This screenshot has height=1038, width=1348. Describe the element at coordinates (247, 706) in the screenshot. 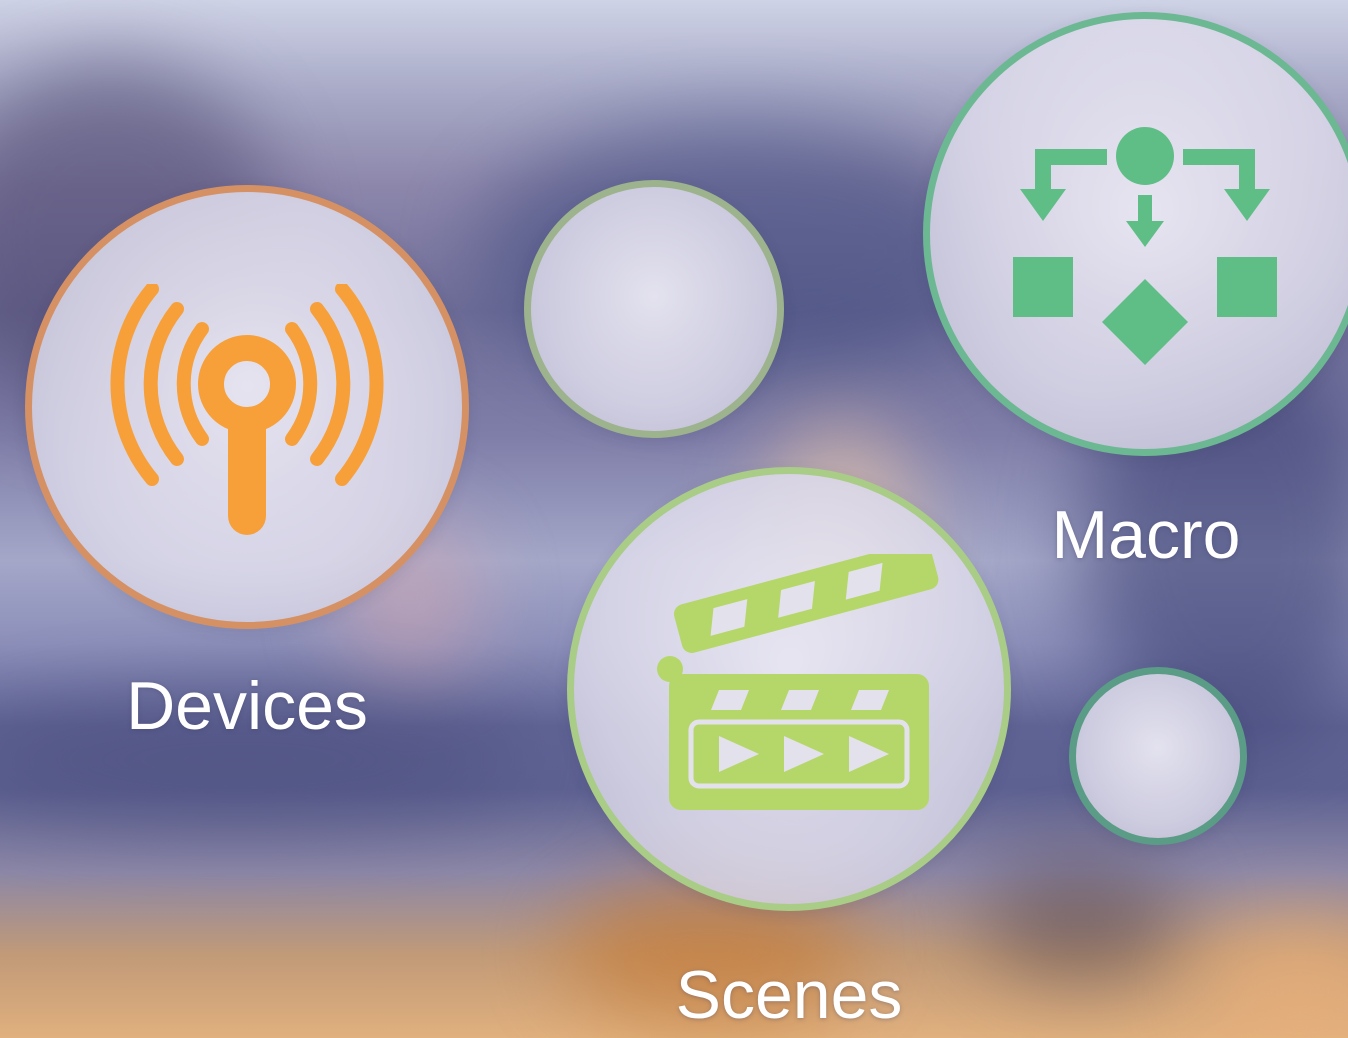

I see `devices-label: Devices` at that location.